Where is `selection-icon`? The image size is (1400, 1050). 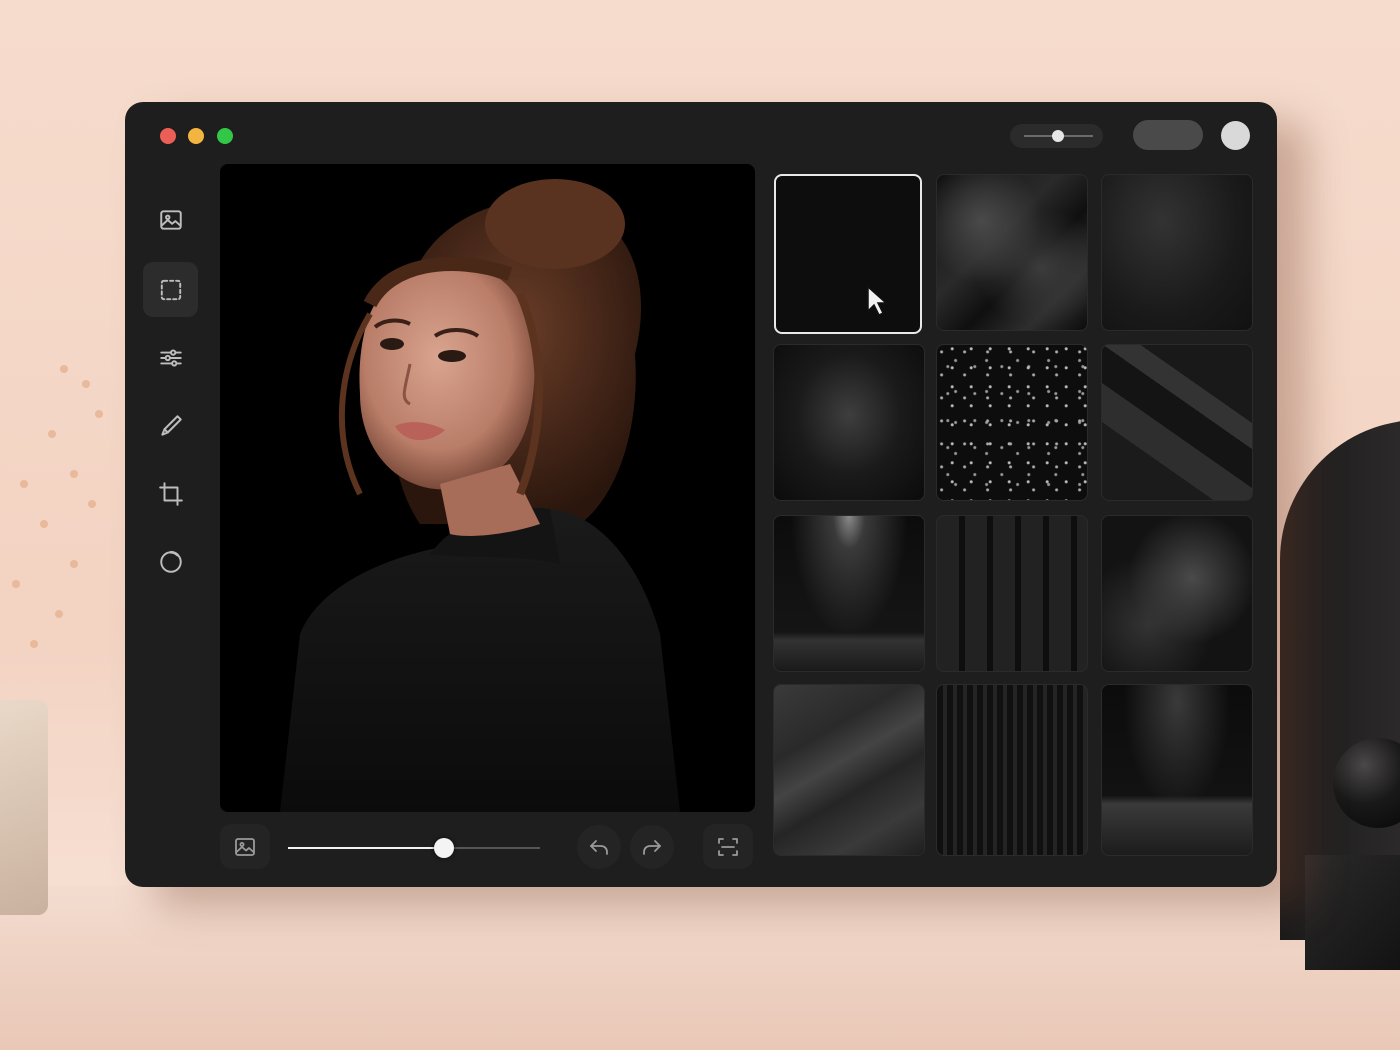 selection-icon is located at coordinates (170, 289).